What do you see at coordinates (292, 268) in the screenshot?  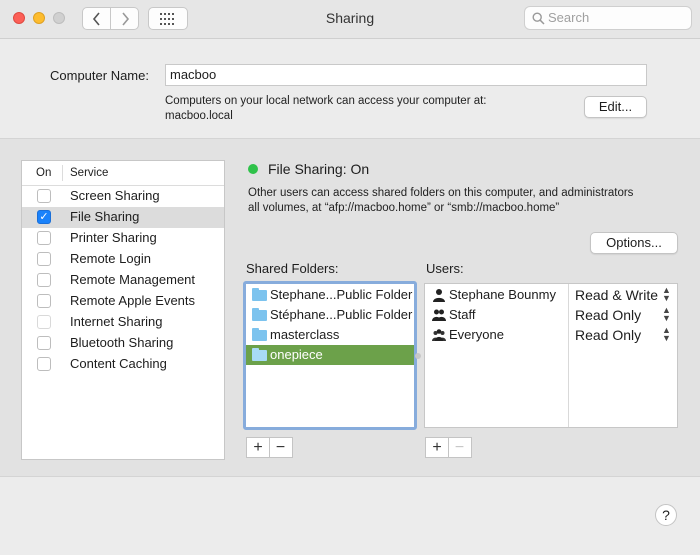 I see `shared-folders-label: Shared Folders:` at bounding box center [292, 268].